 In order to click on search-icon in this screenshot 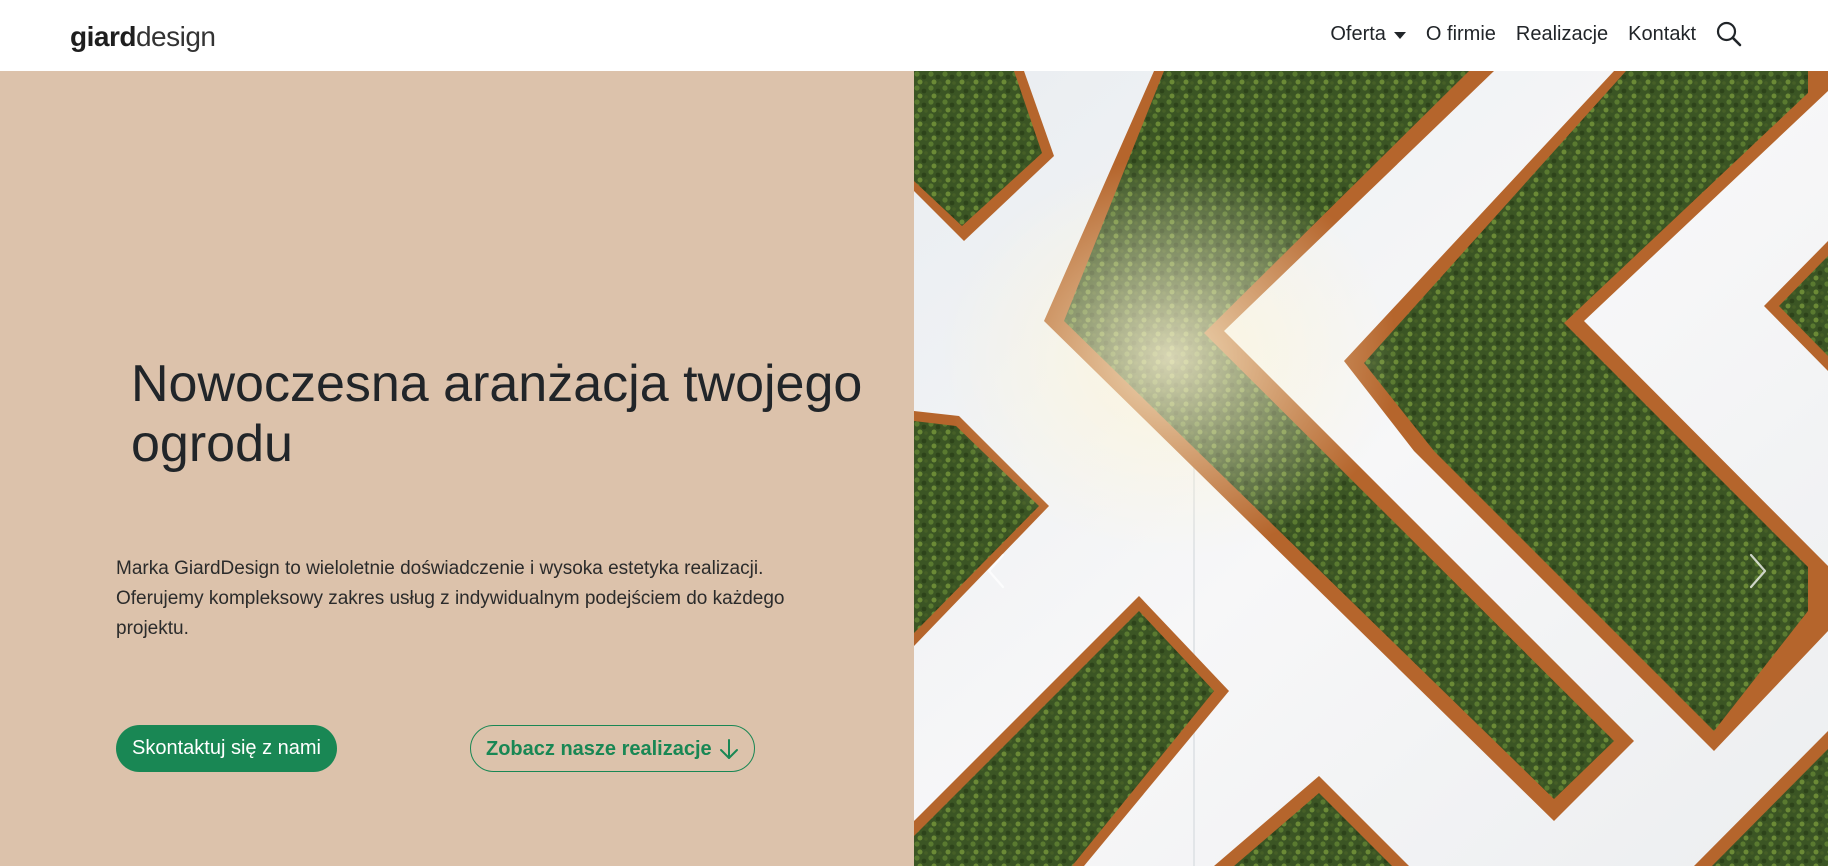, I will do `click(1729, 34)`.